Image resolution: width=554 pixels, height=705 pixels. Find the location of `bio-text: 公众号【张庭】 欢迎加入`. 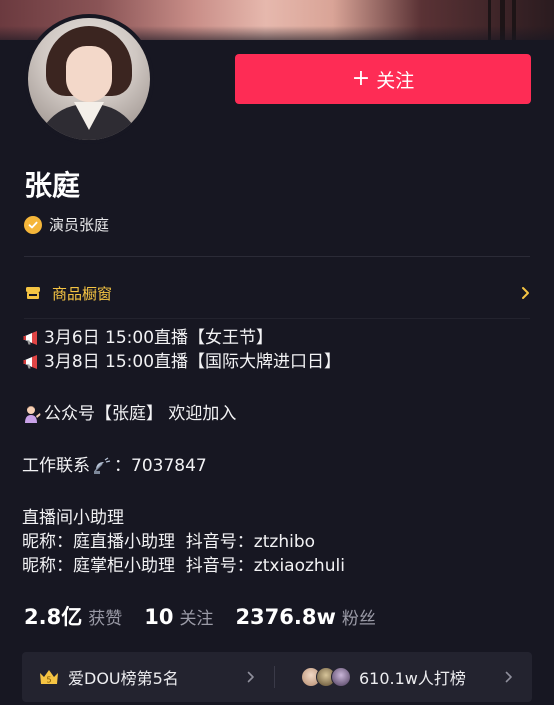

bio-text: 公众号【张庭】 欢迎加入 is located at coordinates (140, 414).